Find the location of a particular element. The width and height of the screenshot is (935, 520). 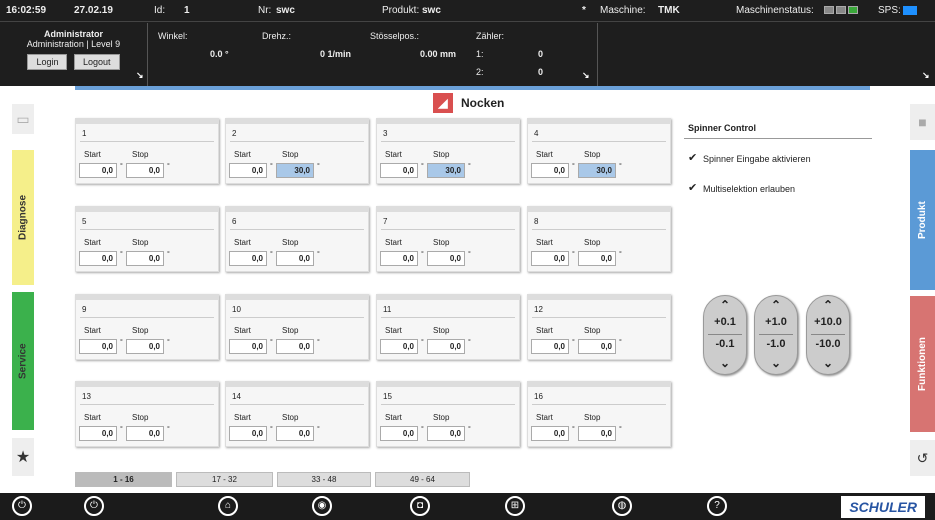

plus-10.0: +10.0 is located at coordinates (828, 322).